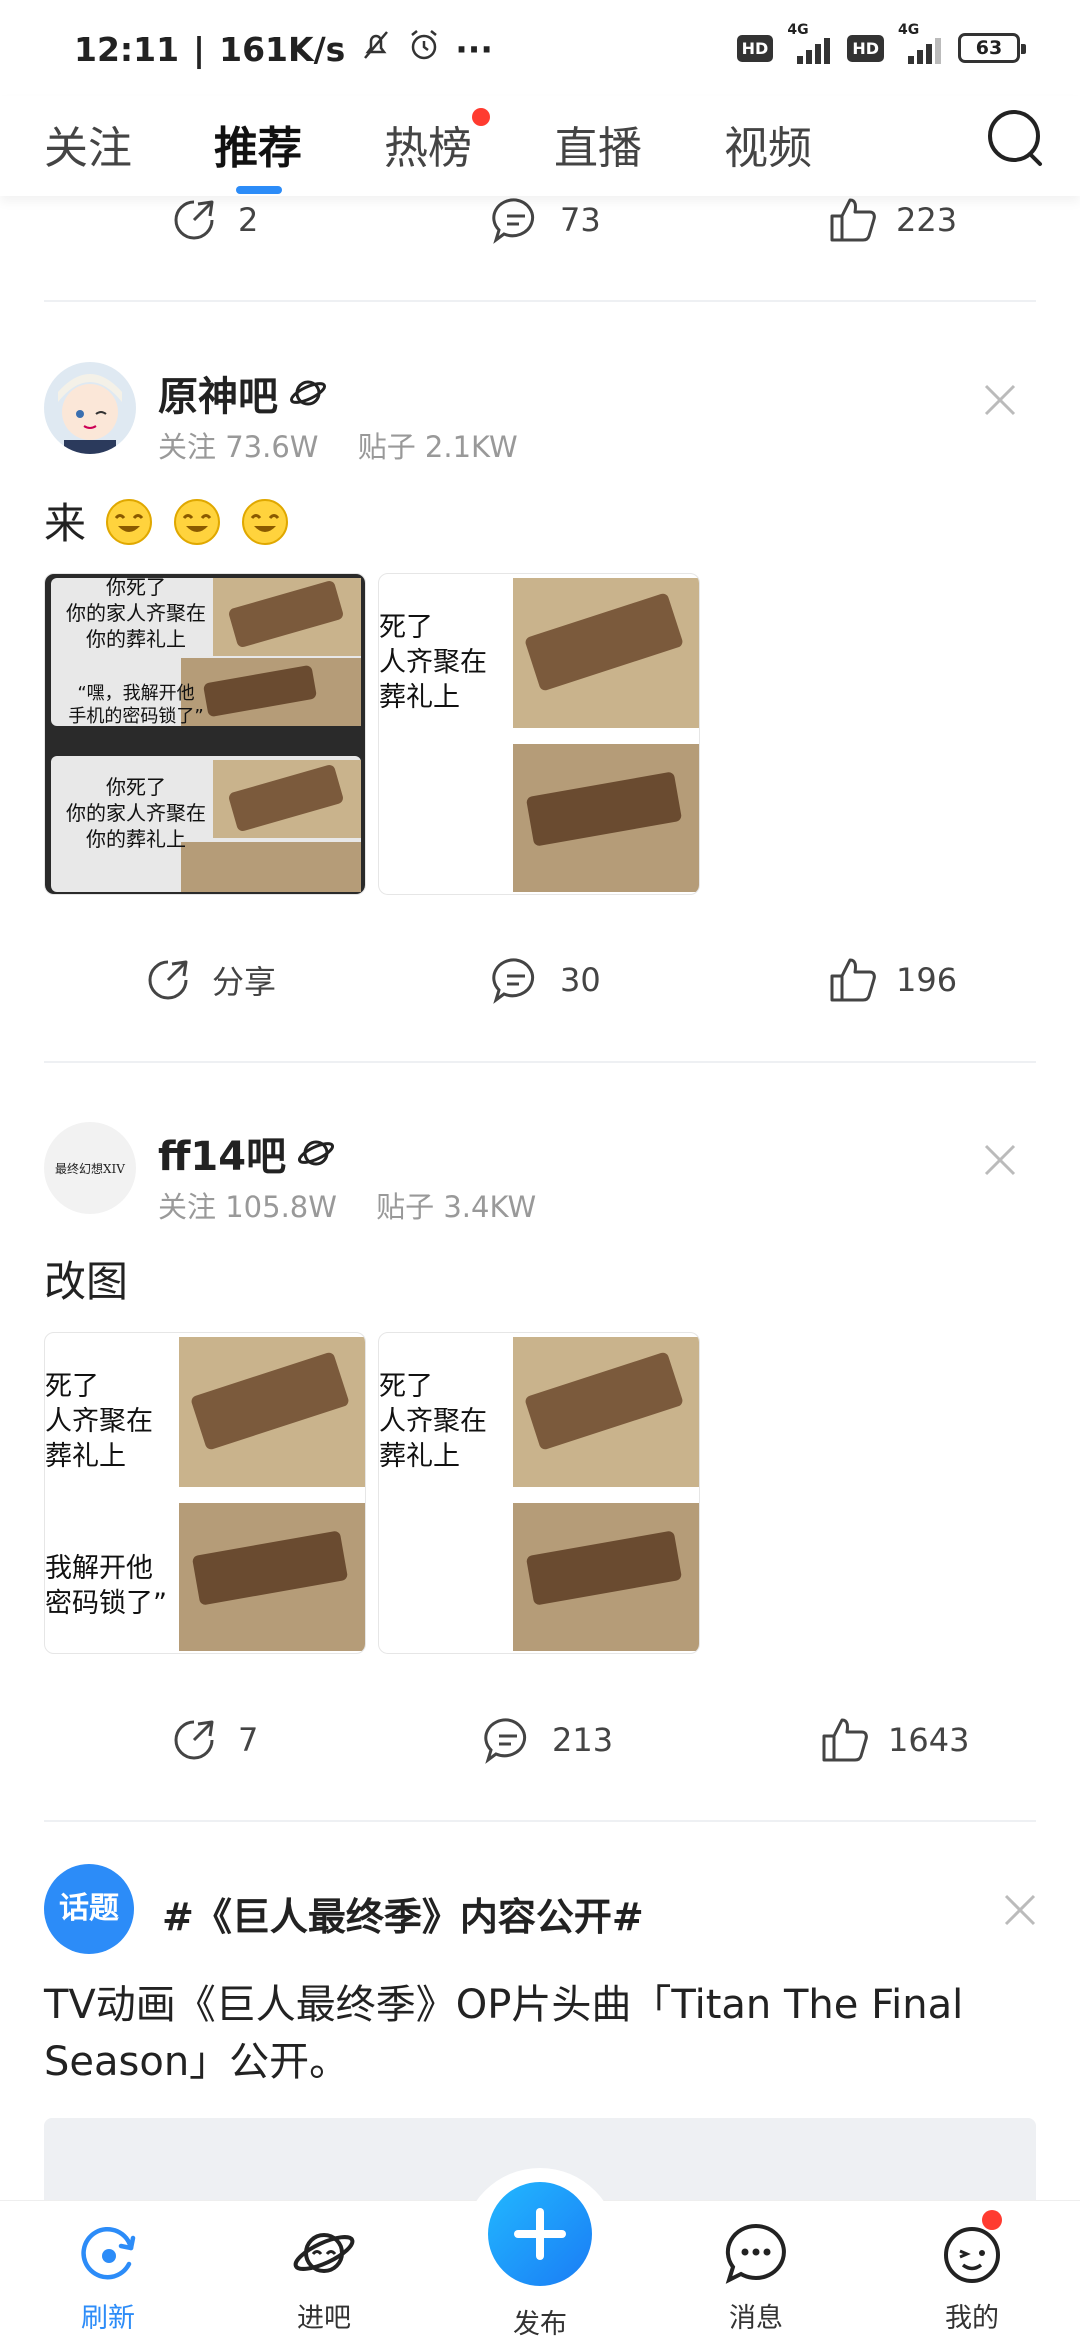 This screenshot has height=2340, width=1080. What do you see at coordinates (893, 1740) in the screenshot?
I see `like-button: 1643` at bounding box center [893, 1740].